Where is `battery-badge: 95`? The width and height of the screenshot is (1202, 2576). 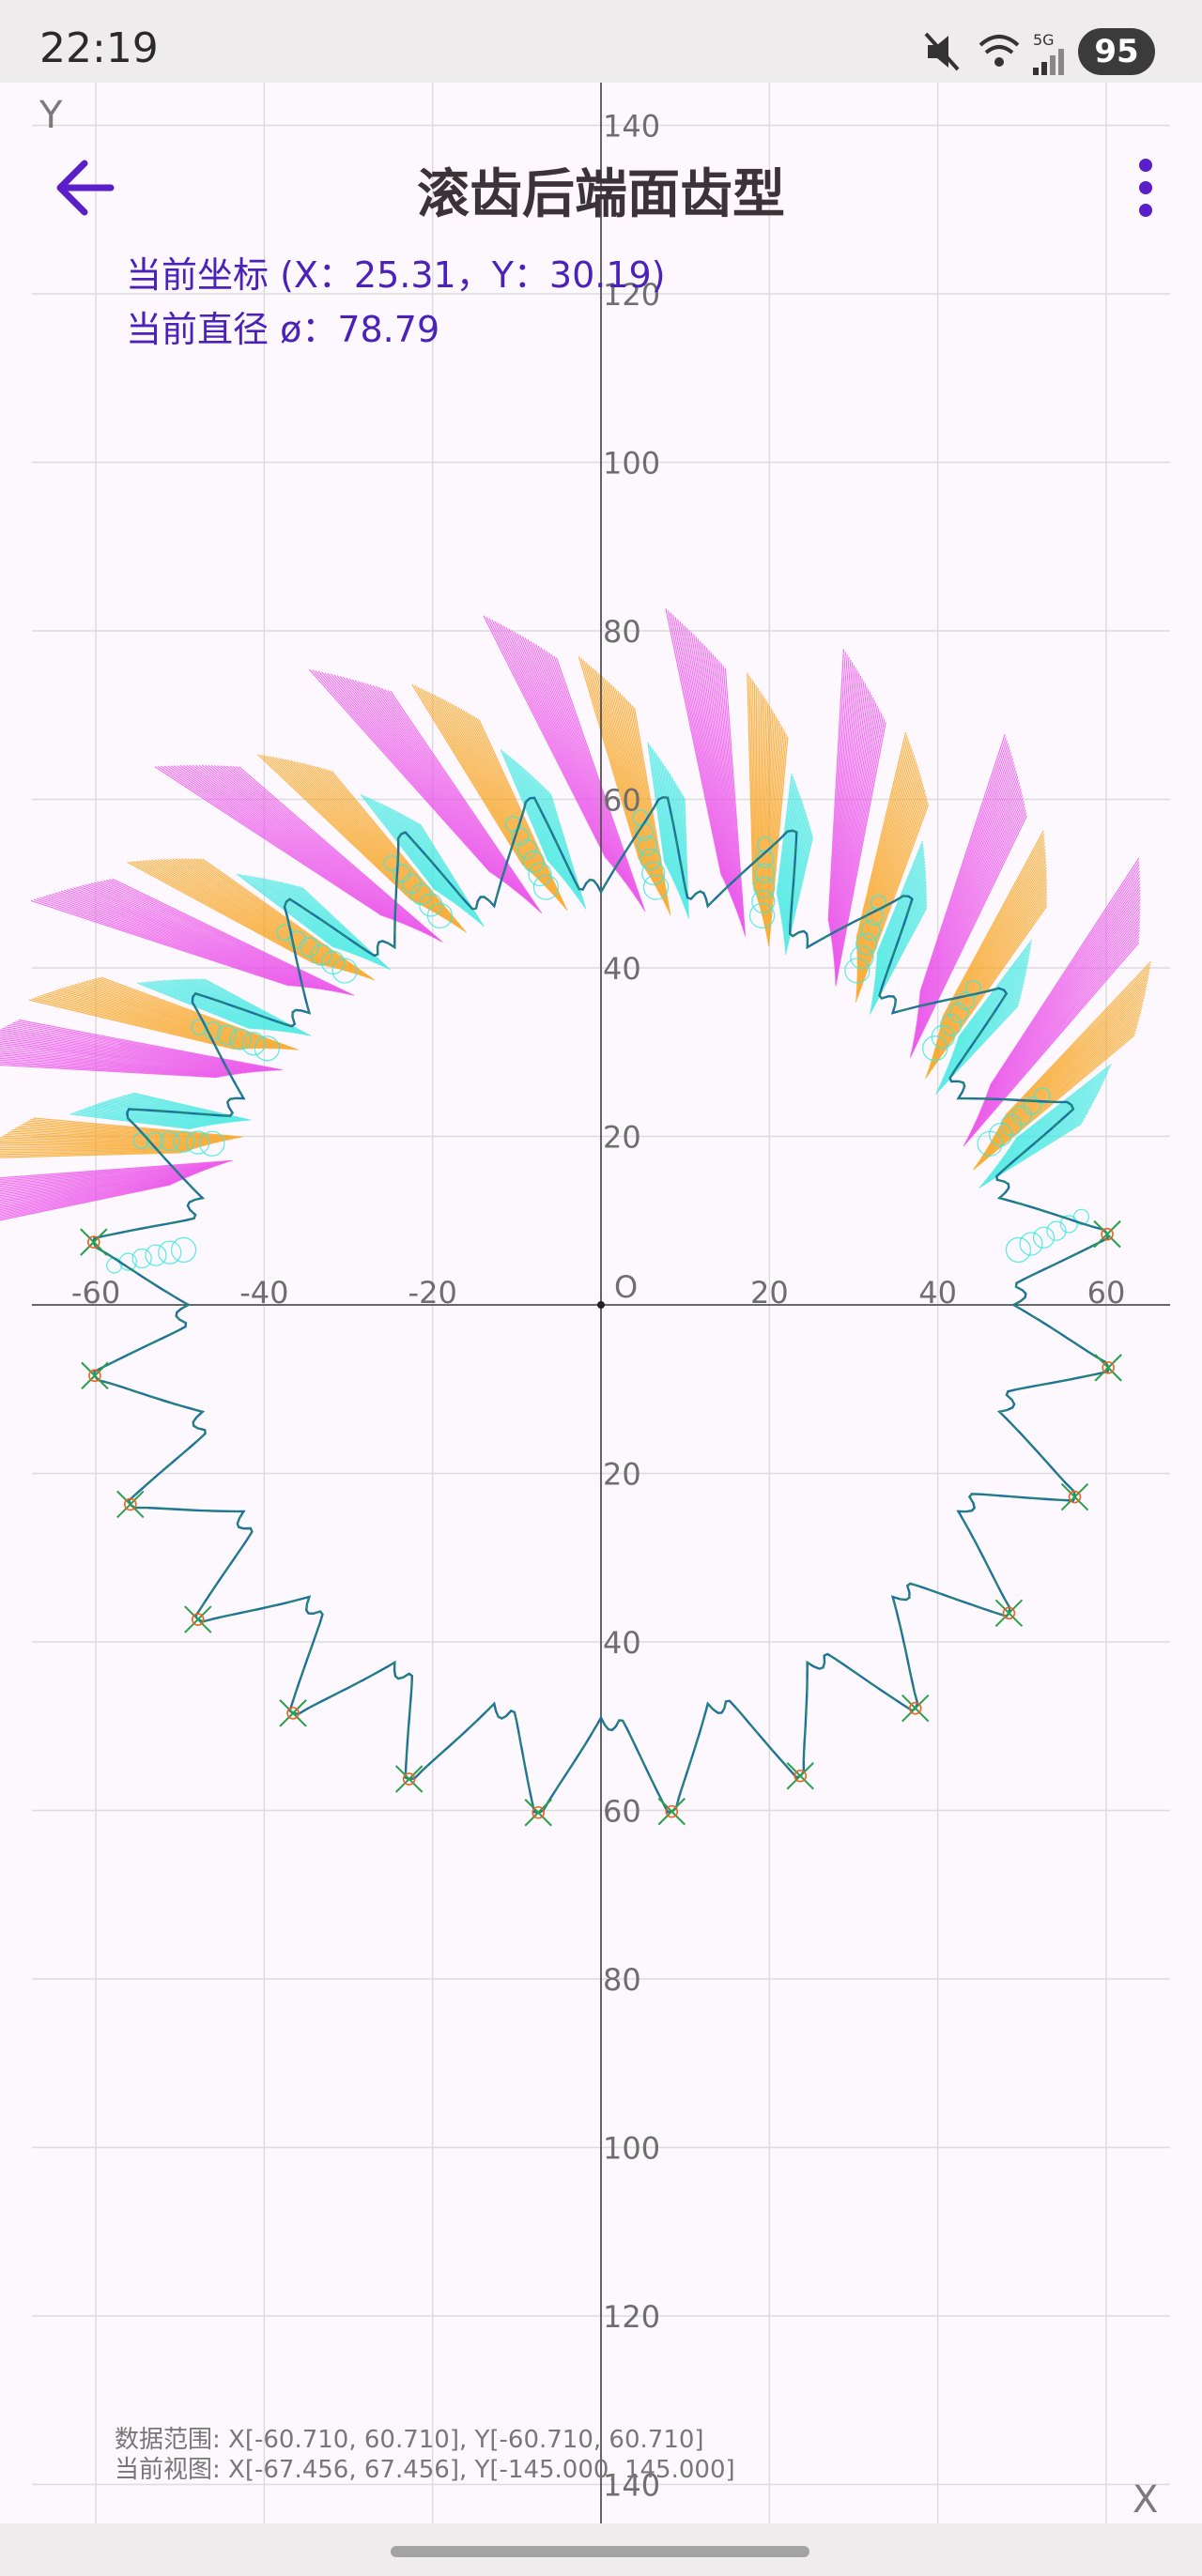 battery-badge: 95 is located at coordinates (1116, 51).